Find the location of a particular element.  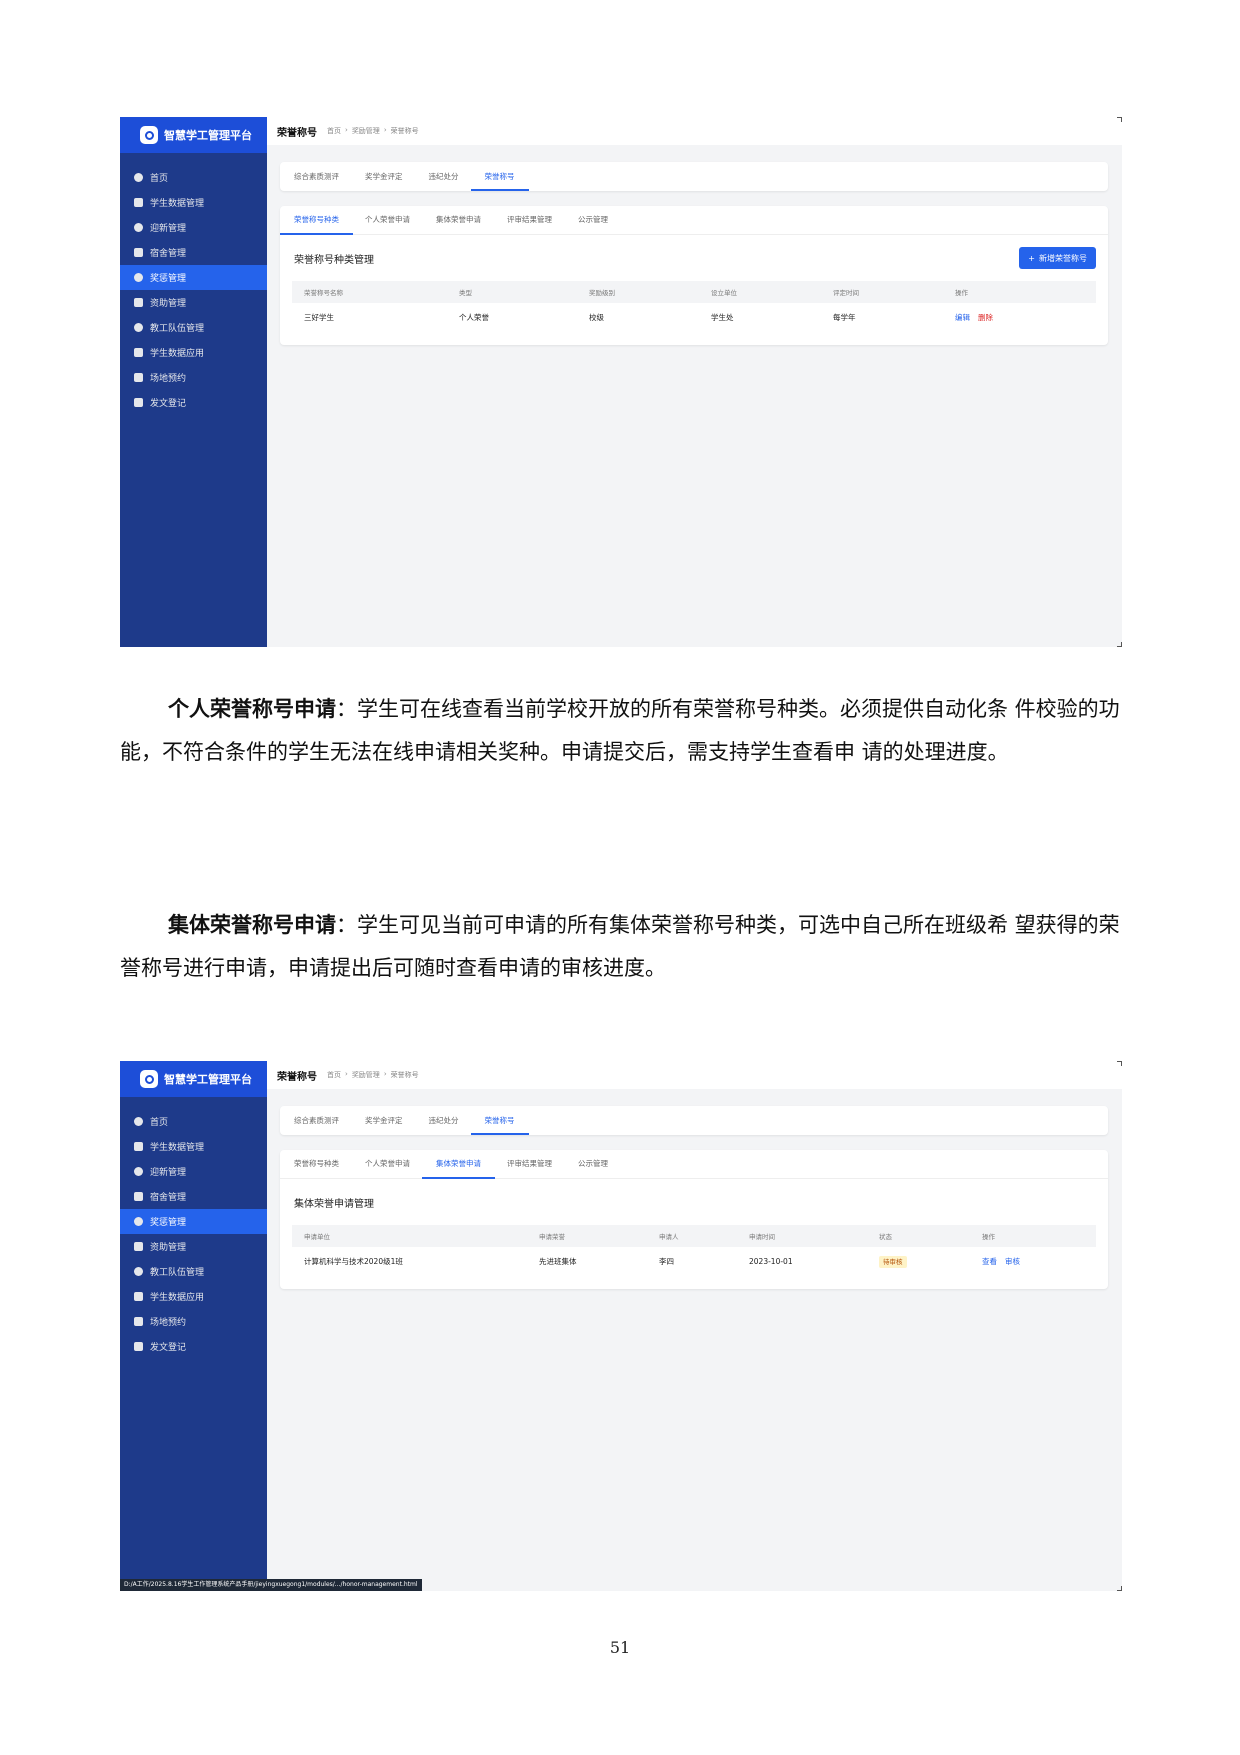

cell-actions: 查看 审核 is located at coordinates (1005, 1261).